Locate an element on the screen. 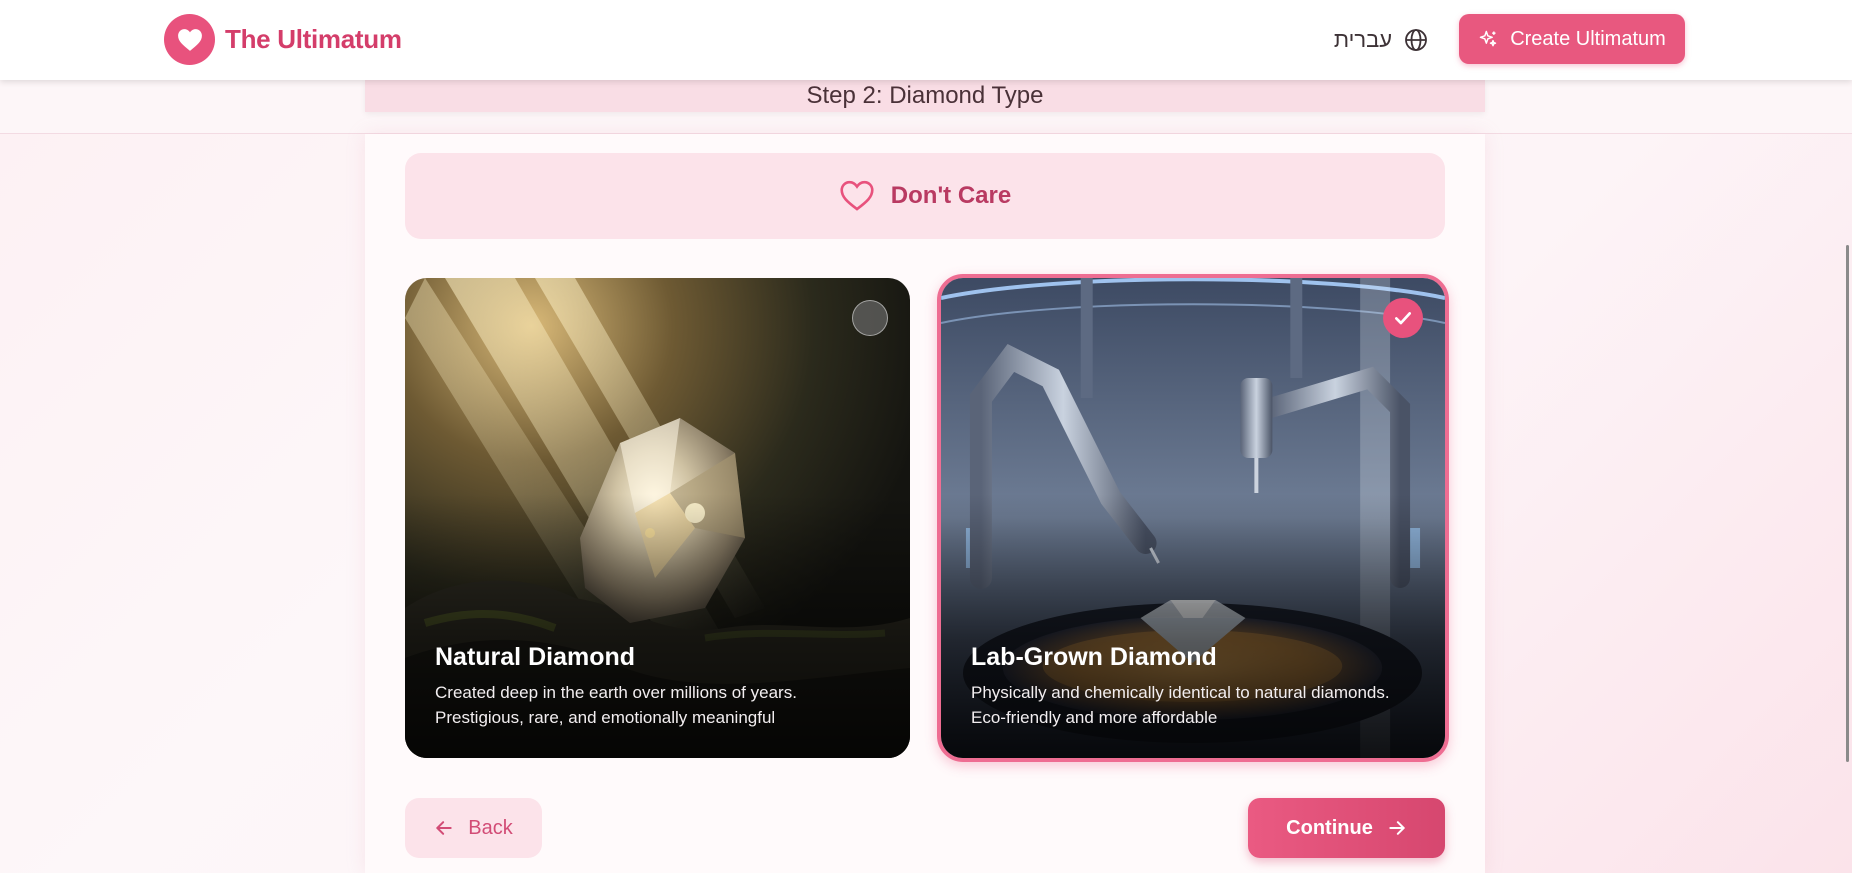  arrow-left-icon is located at coordinates (444, 828).